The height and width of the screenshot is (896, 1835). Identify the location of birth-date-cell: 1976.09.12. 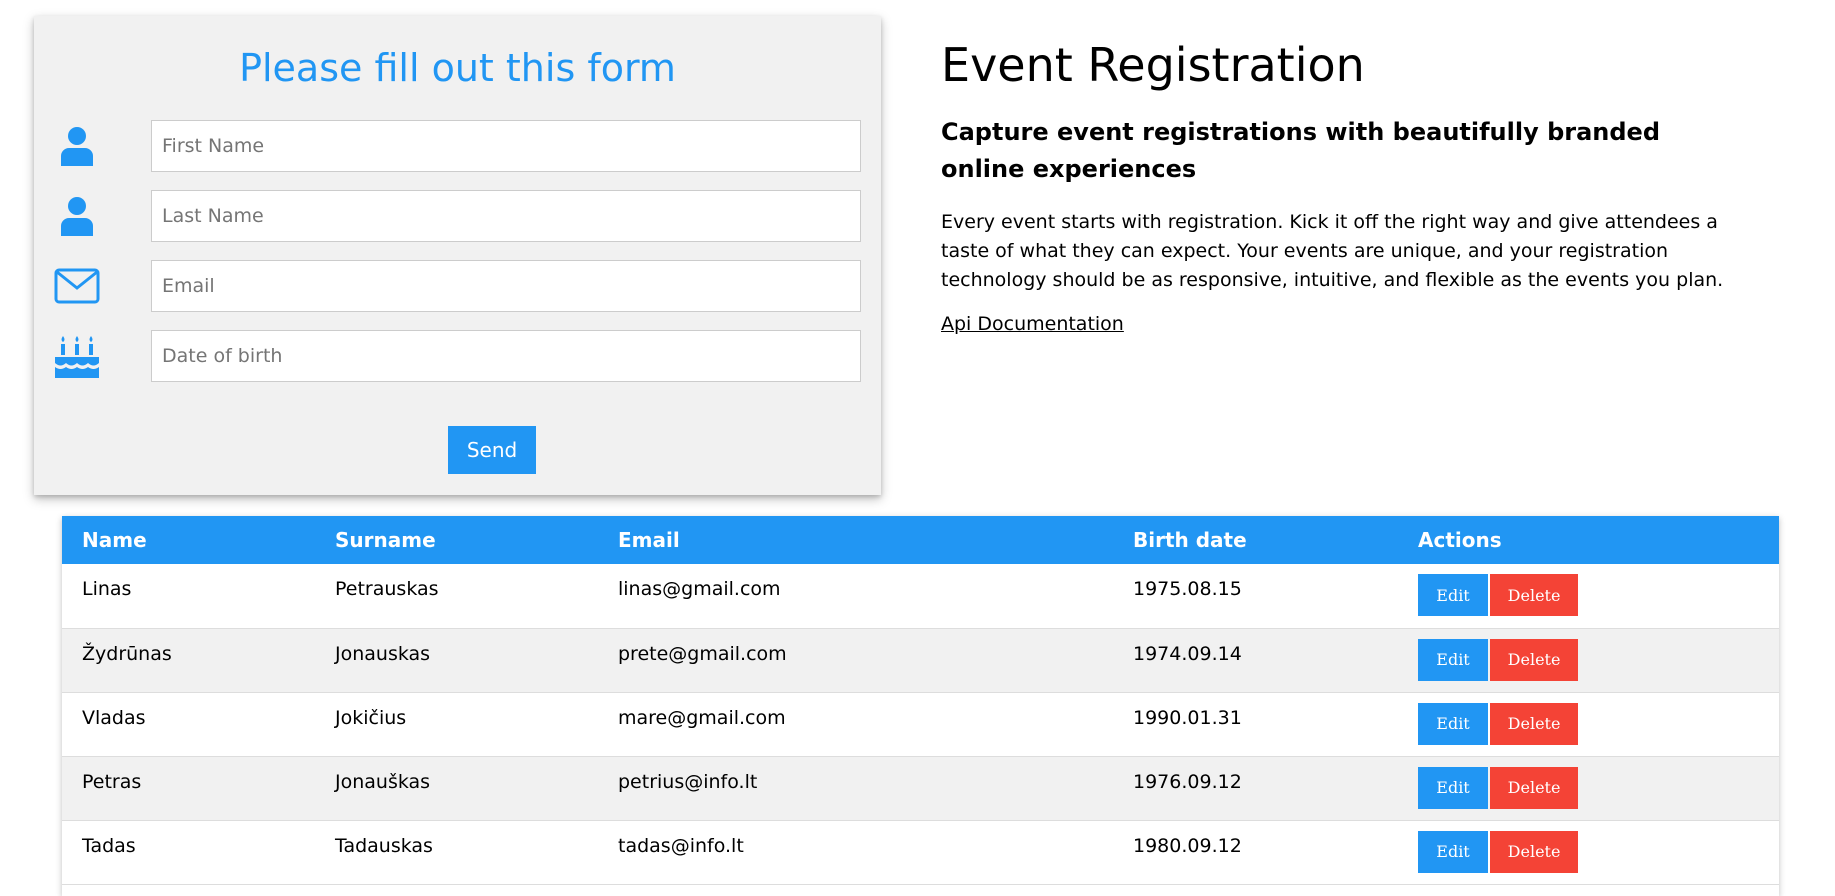
(1187, 781).